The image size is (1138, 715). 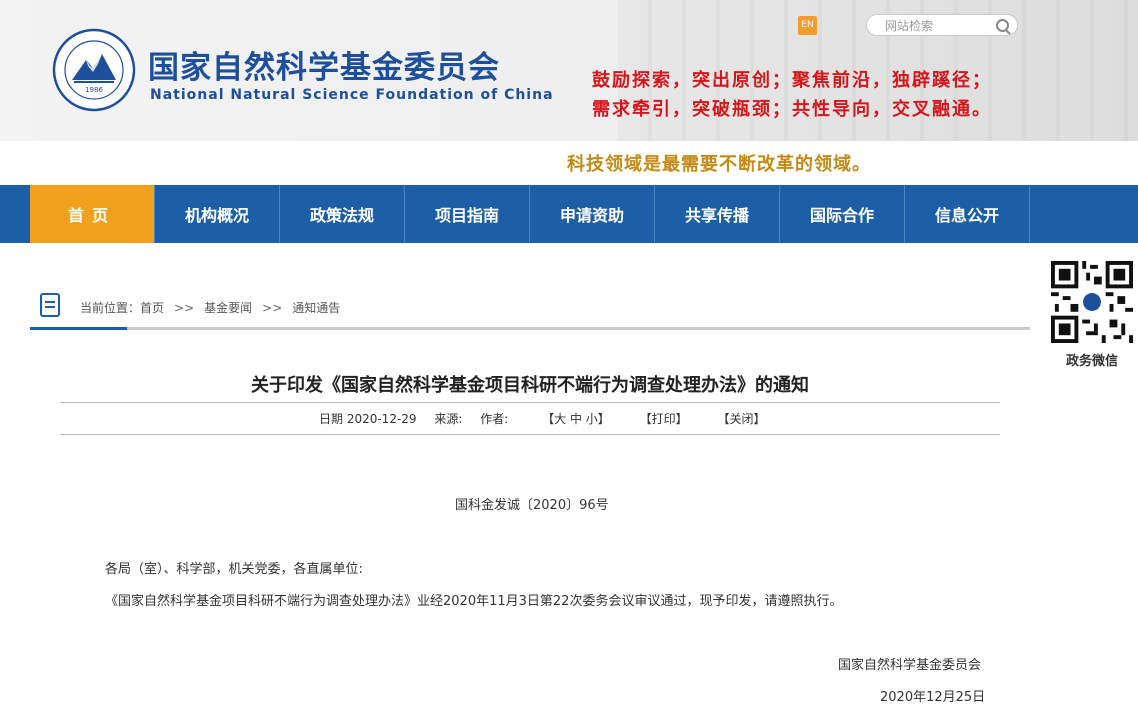 I want to click on signature: 国家自然科学基金委员会, so click(x=910, y=665).